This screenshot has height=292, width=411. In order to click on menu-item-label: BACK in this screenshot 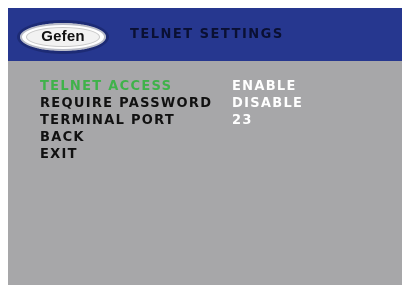, I will do `click(62, 137)`.